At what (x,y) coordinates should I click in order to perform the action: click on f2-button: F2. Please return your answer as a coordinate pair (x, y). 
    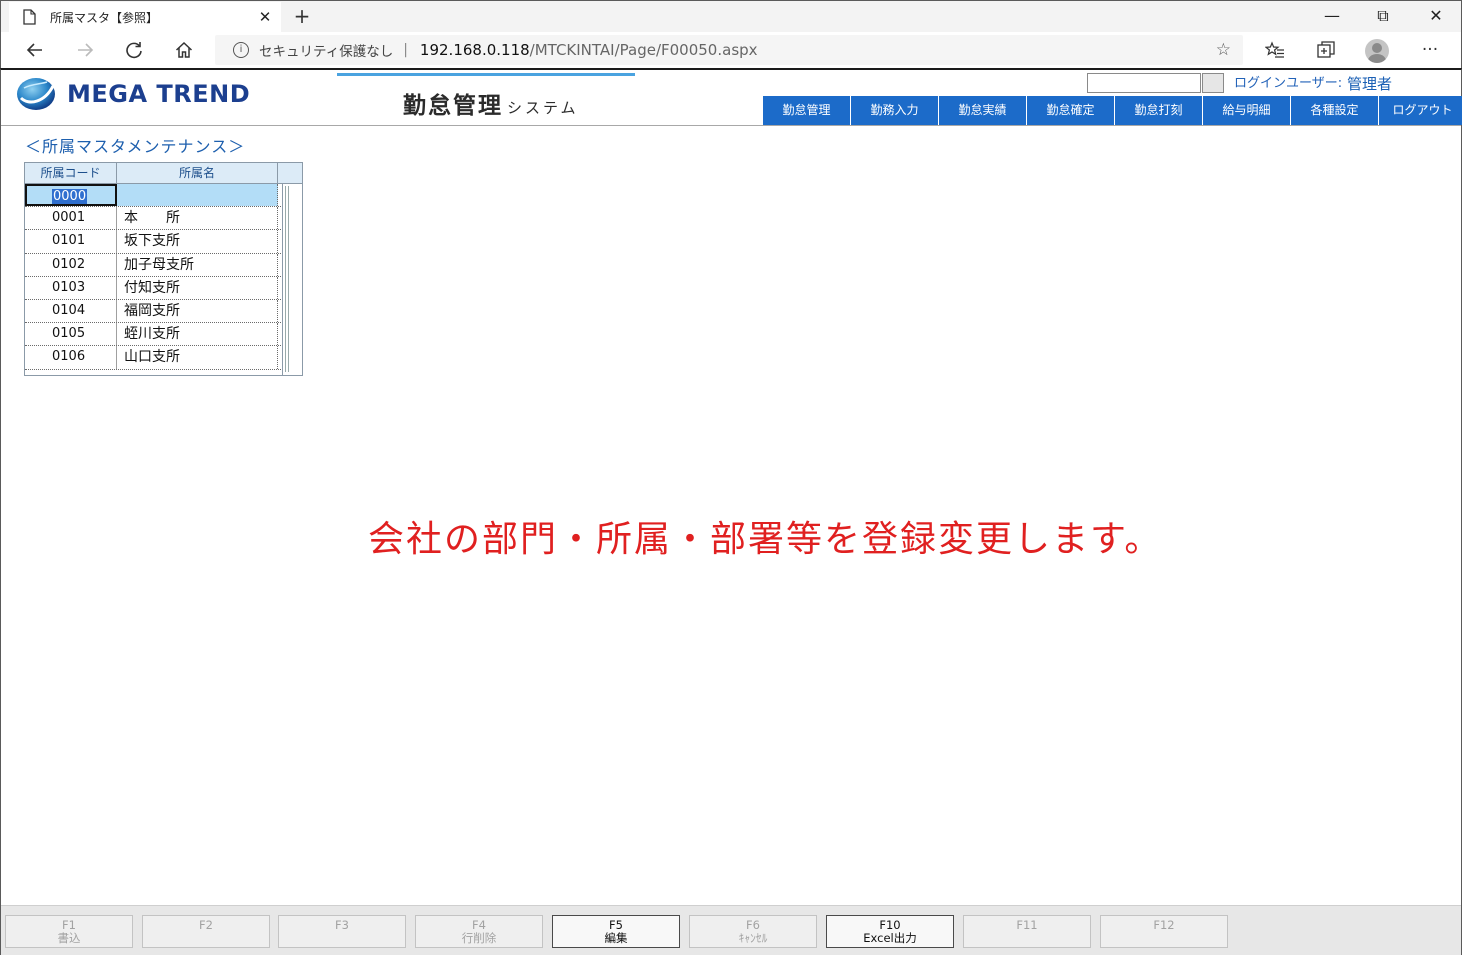
    Looking at the image, I should click on (206, 931).